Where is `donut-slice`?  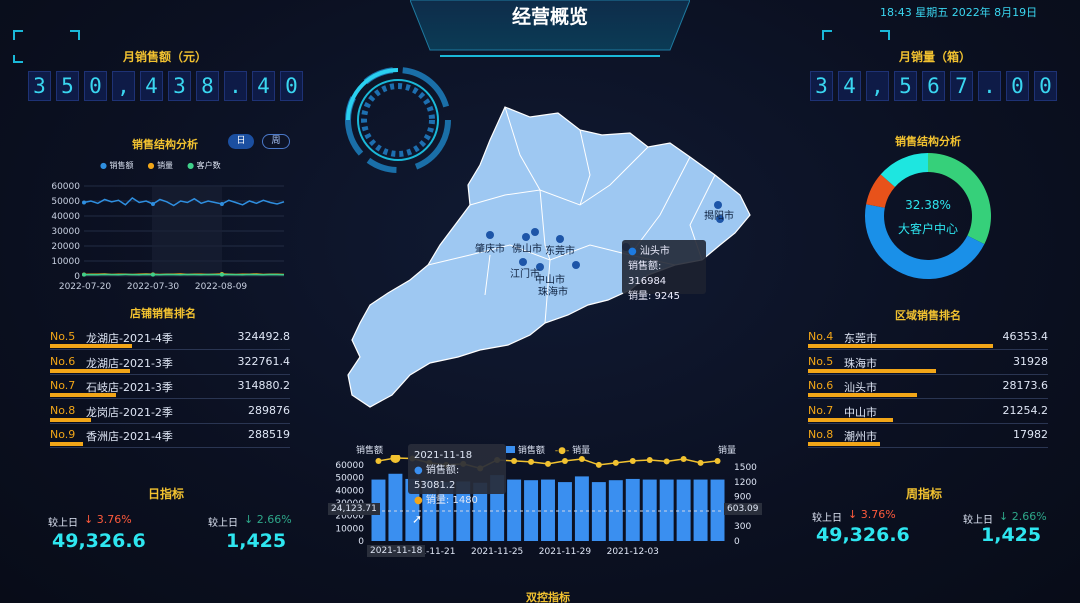 donut-slice is located at coordinates (924, 242).